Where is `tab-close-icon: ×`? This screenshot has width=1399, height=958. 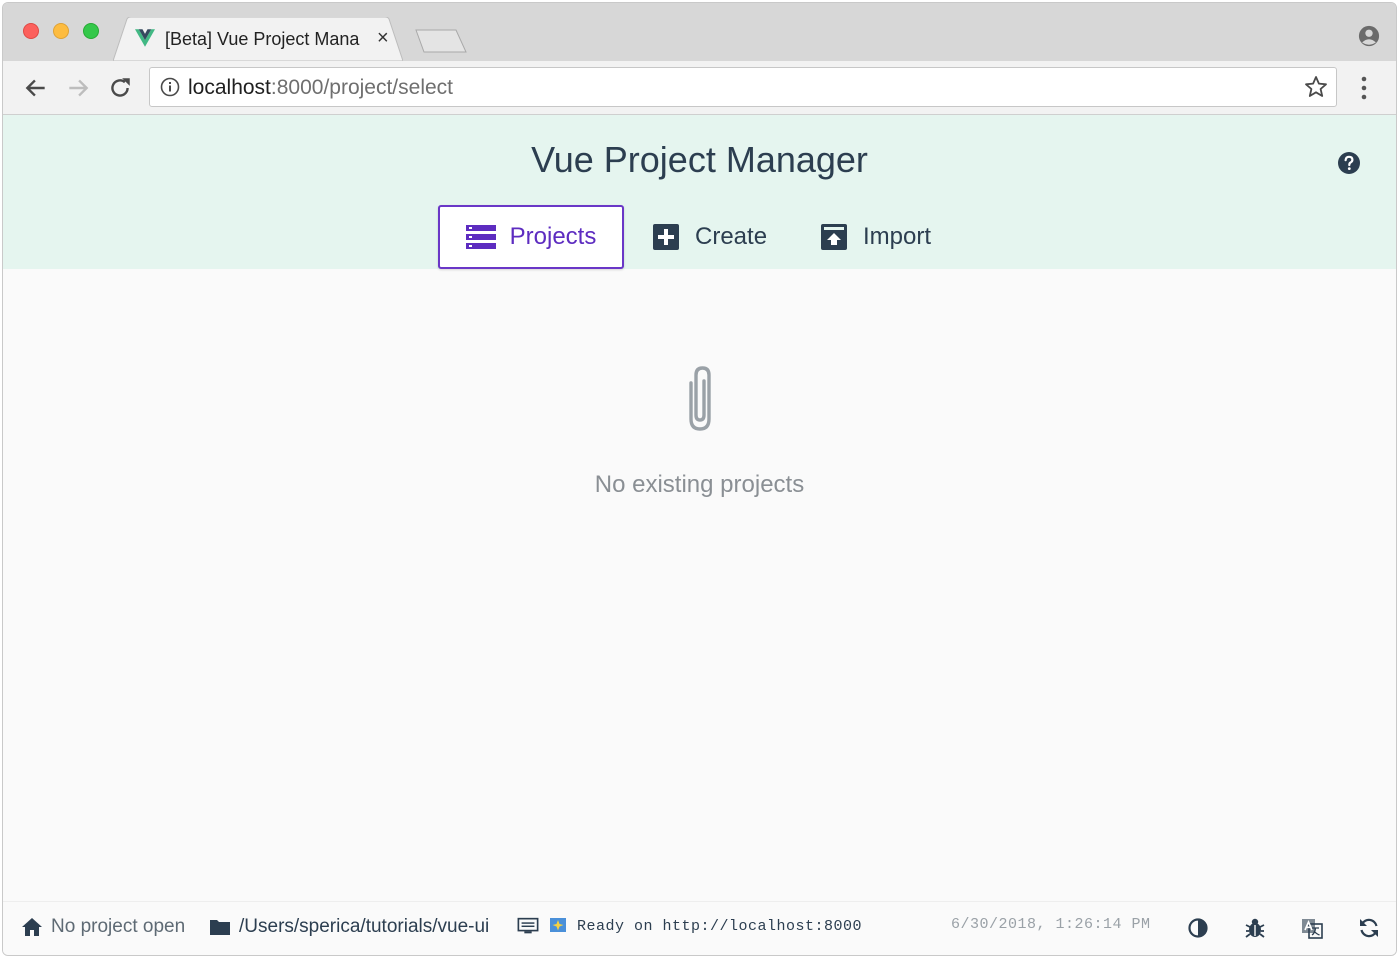
tab-close-icon: × is located at coordinates (383, 38).